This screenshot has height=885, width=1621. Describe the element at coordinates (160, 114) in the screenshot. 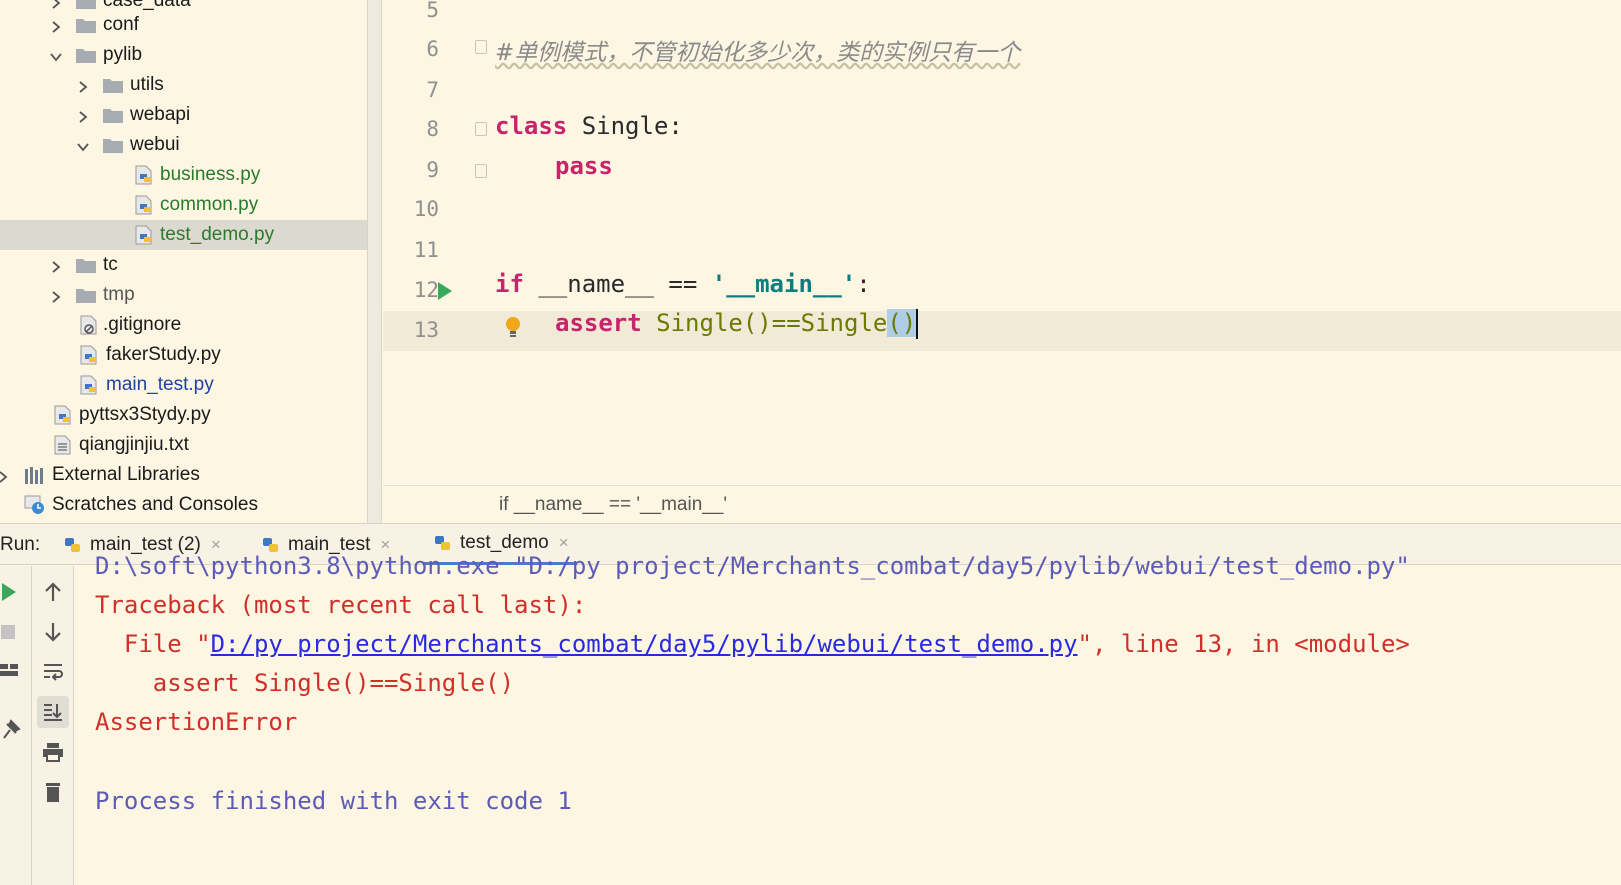

I see `tree-item-label: webapi` at that location.